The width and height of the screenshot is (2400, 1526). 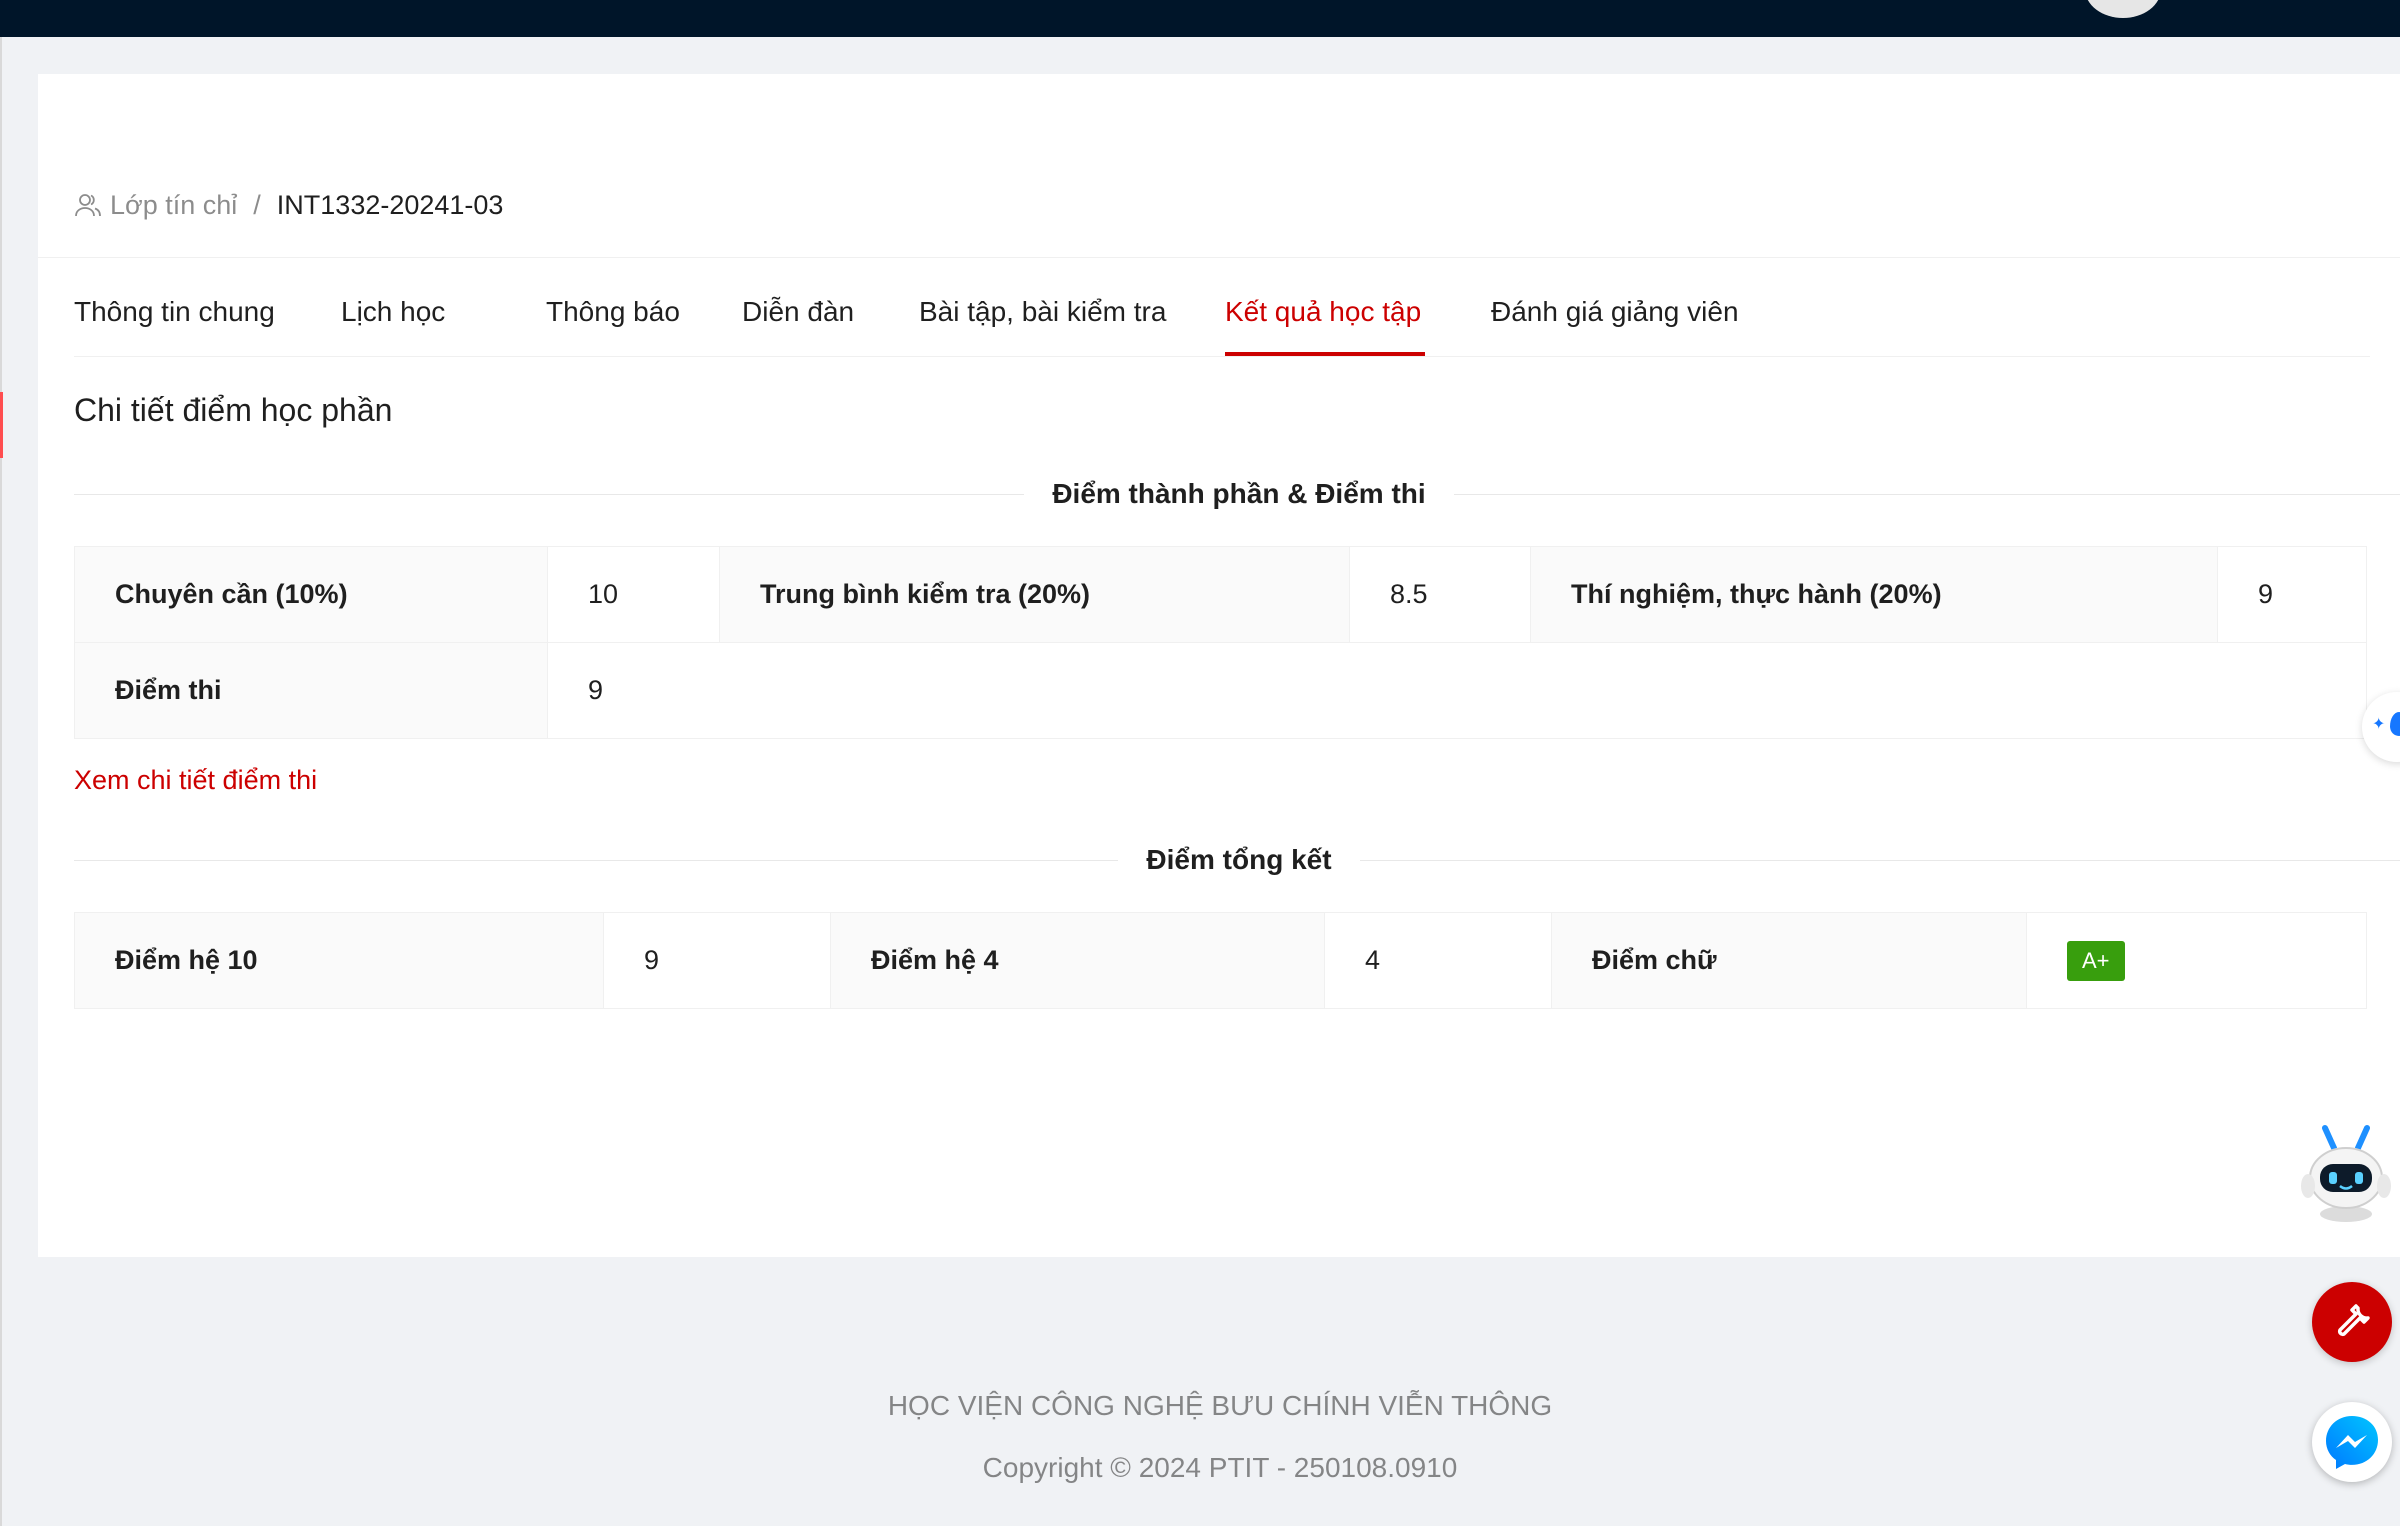 What do you see at coordinates (1034, 594) in the screenshot?
I see `test-average-label: Trung bình kiểm tra (20%)` at bounding box center [1034, 594].